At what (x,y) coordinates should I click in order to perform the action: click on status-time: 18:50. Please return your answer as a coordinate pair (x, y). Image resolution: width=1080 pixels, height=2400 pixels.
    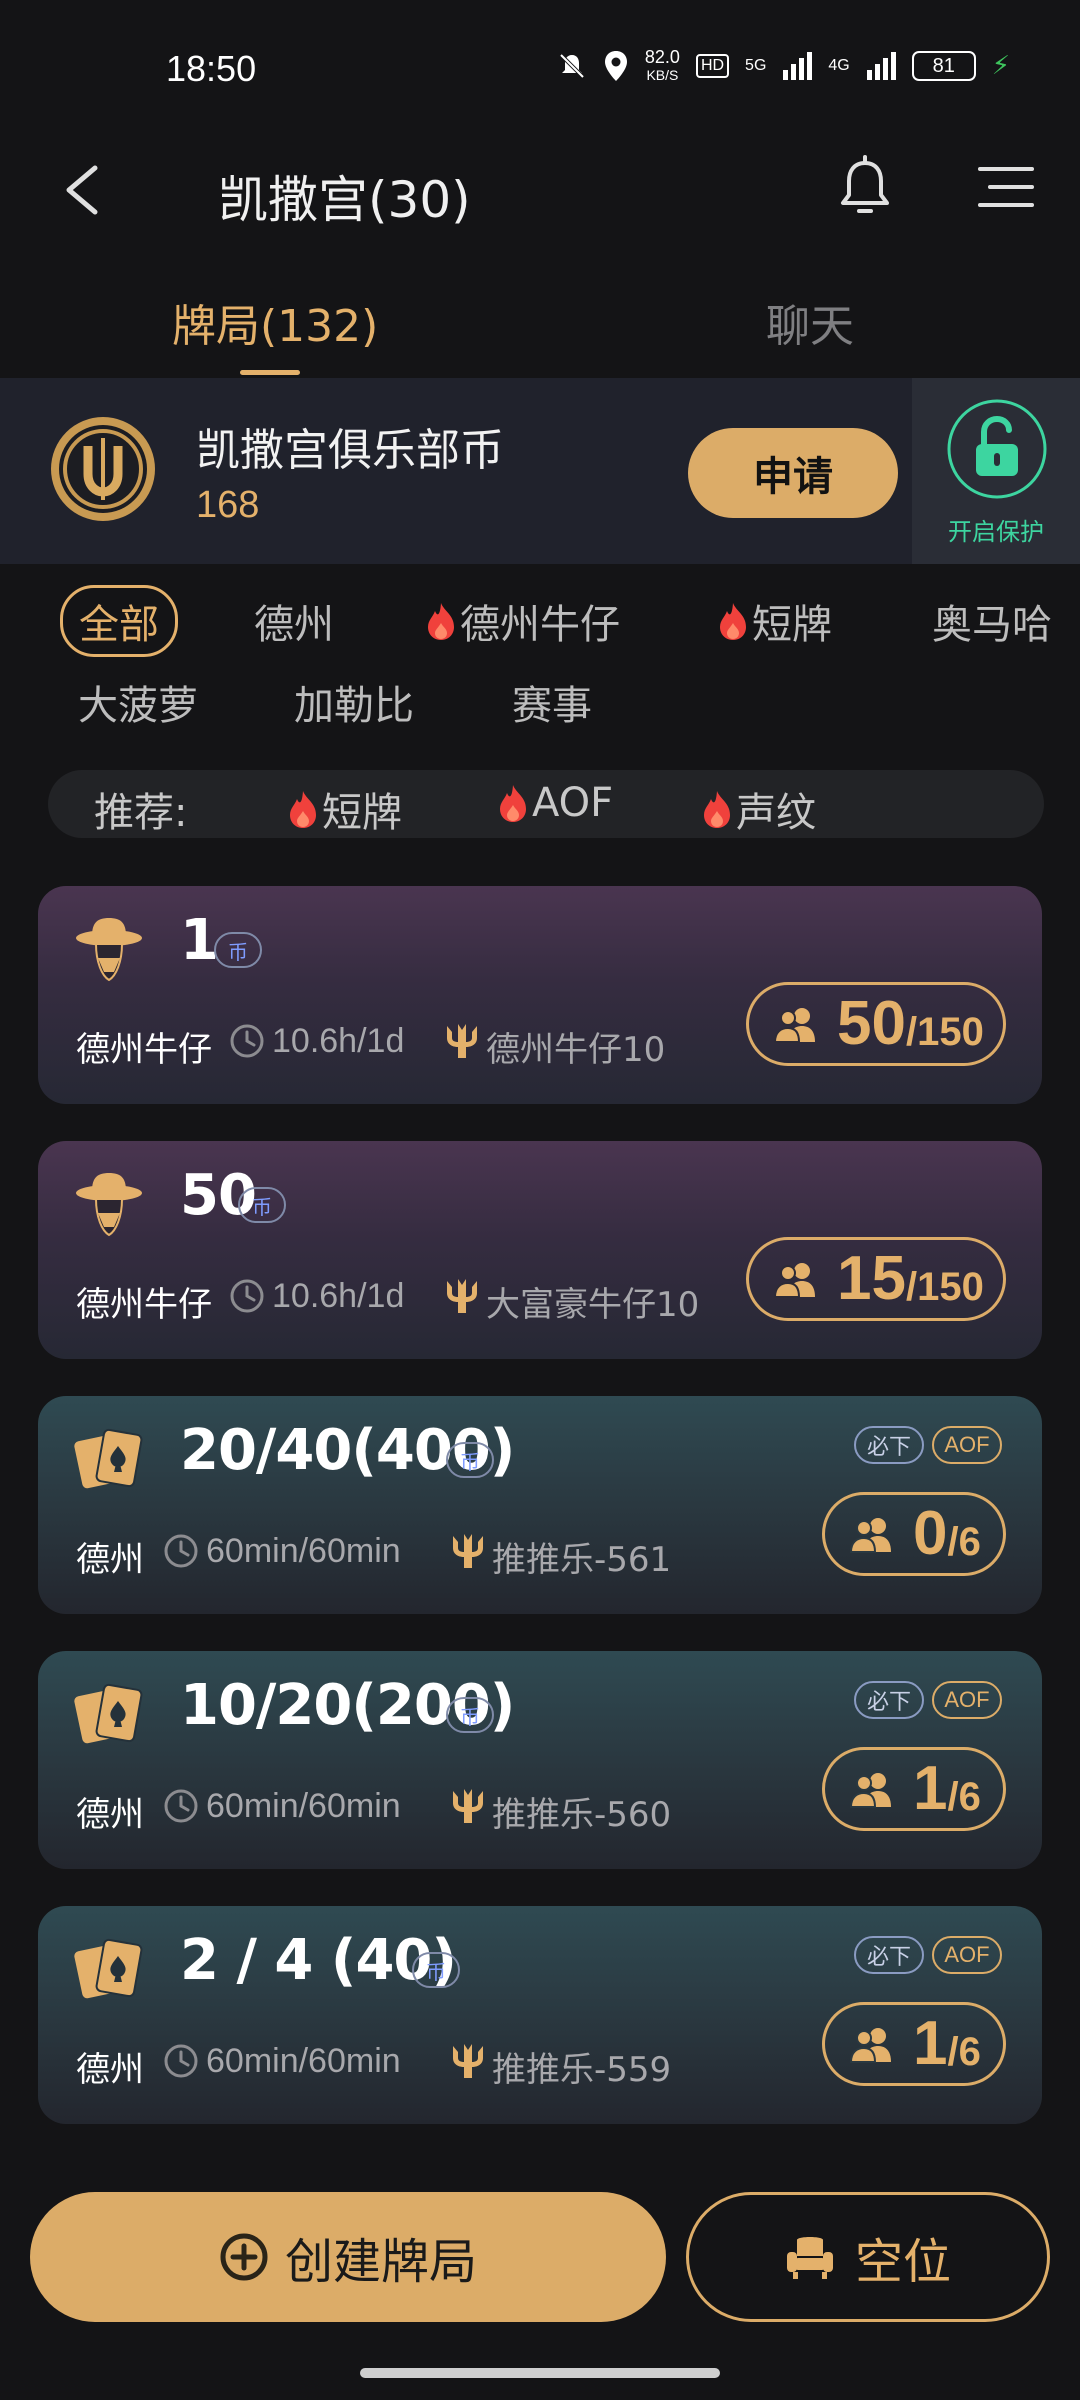
    Looking at the image, I should click on (211, 68).